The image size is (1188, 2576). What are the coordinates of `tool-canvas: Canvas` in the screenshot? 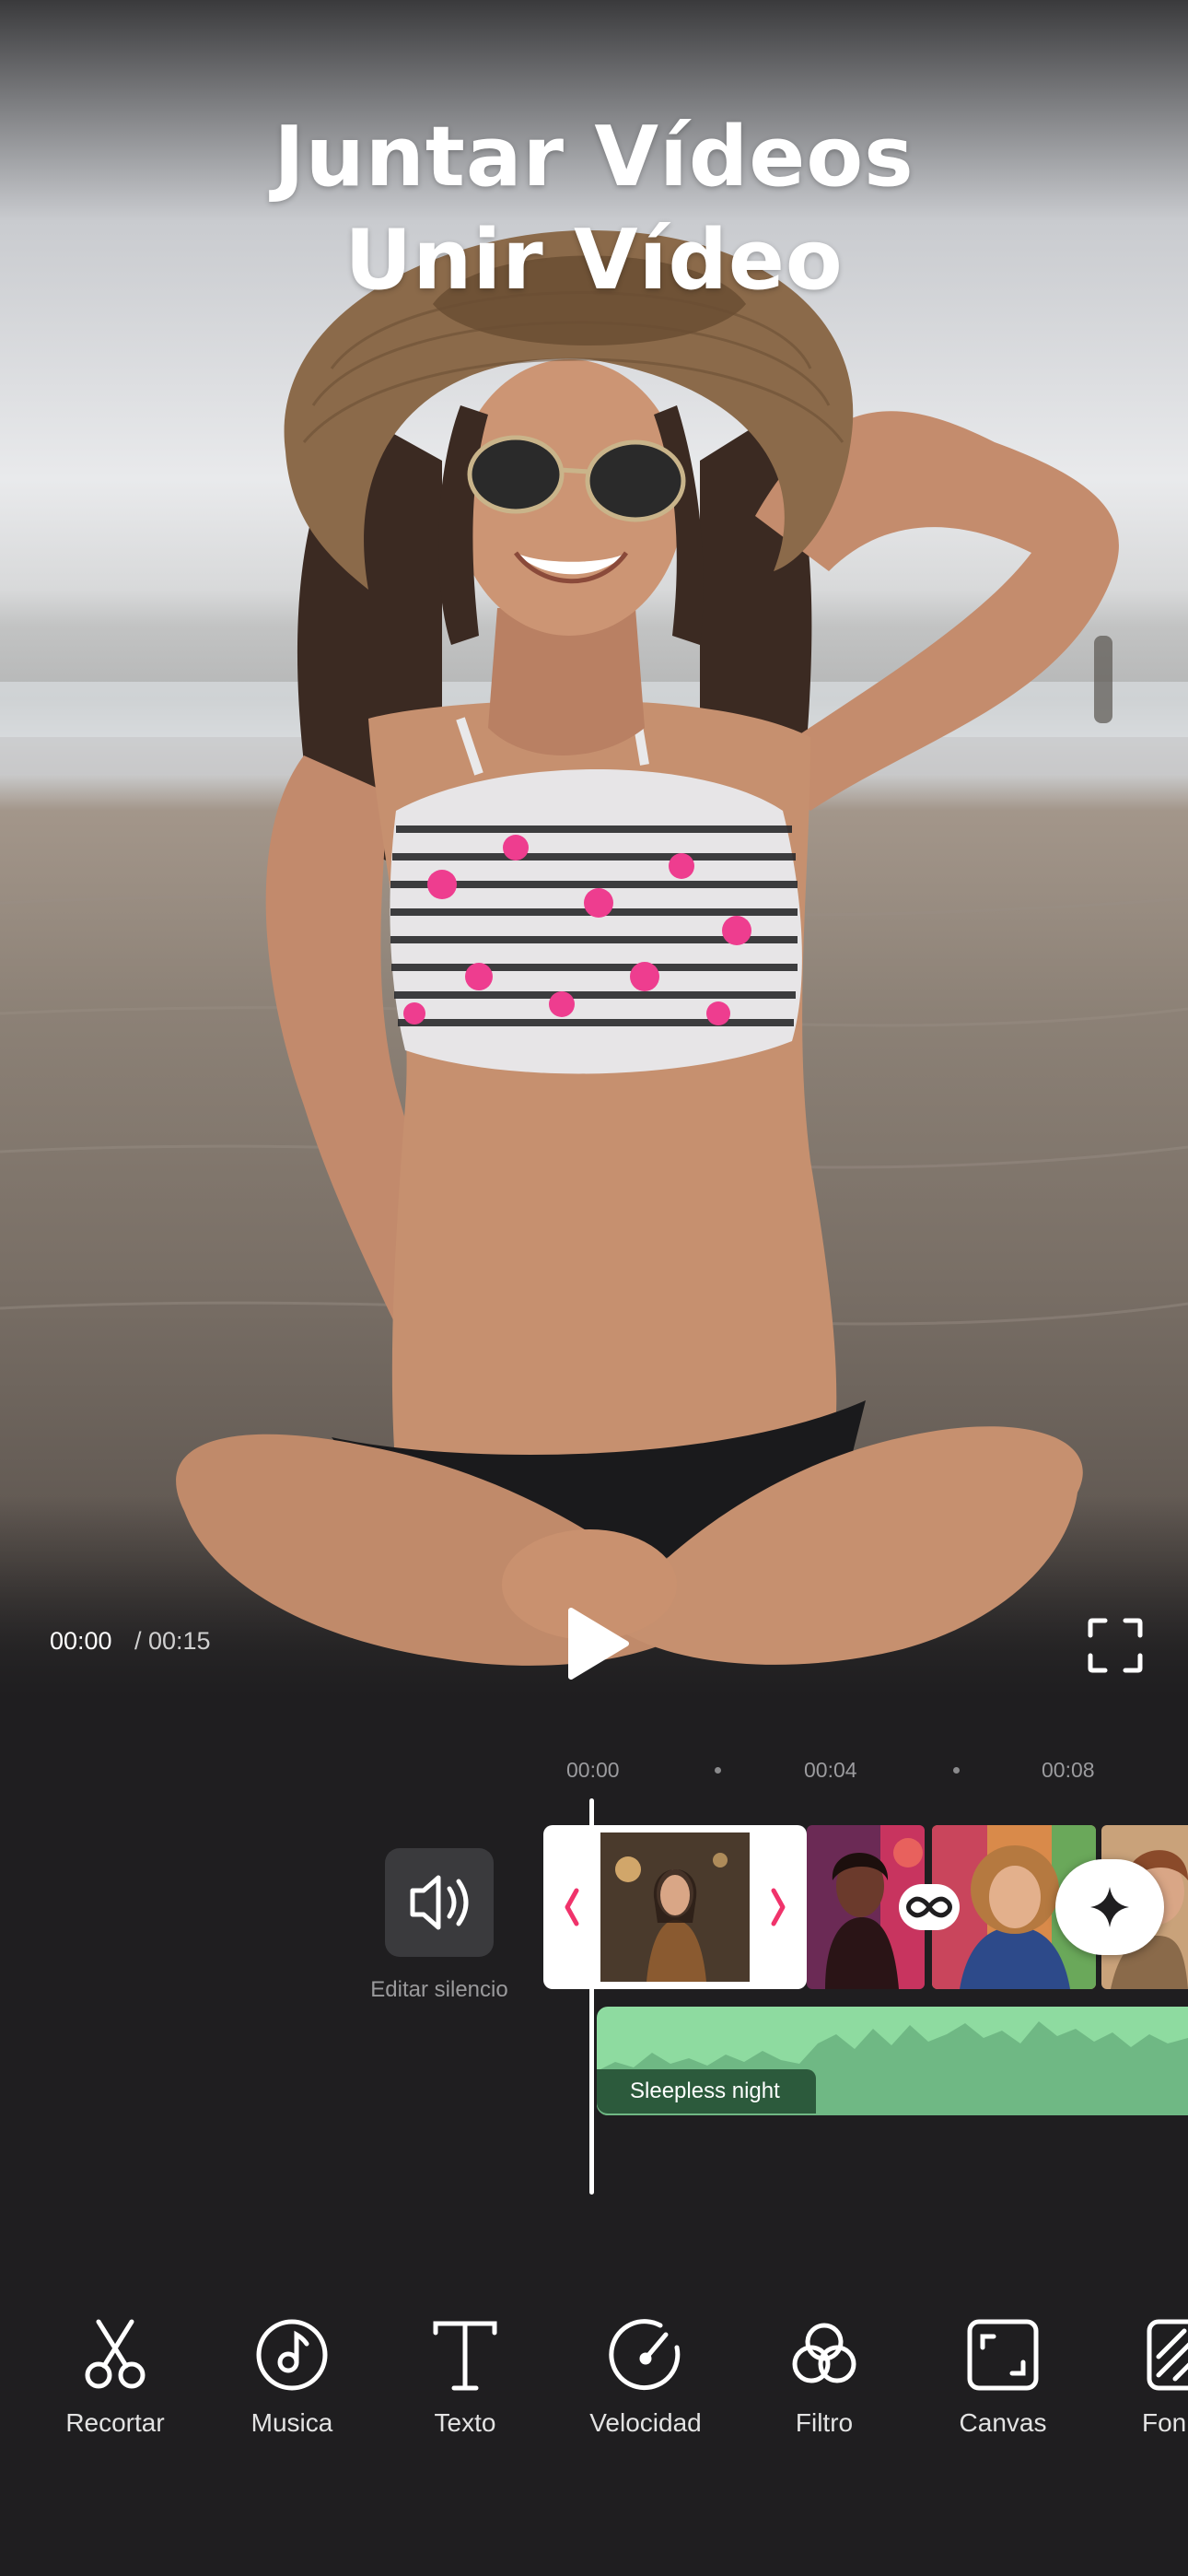 It's located at (1003, 2376).